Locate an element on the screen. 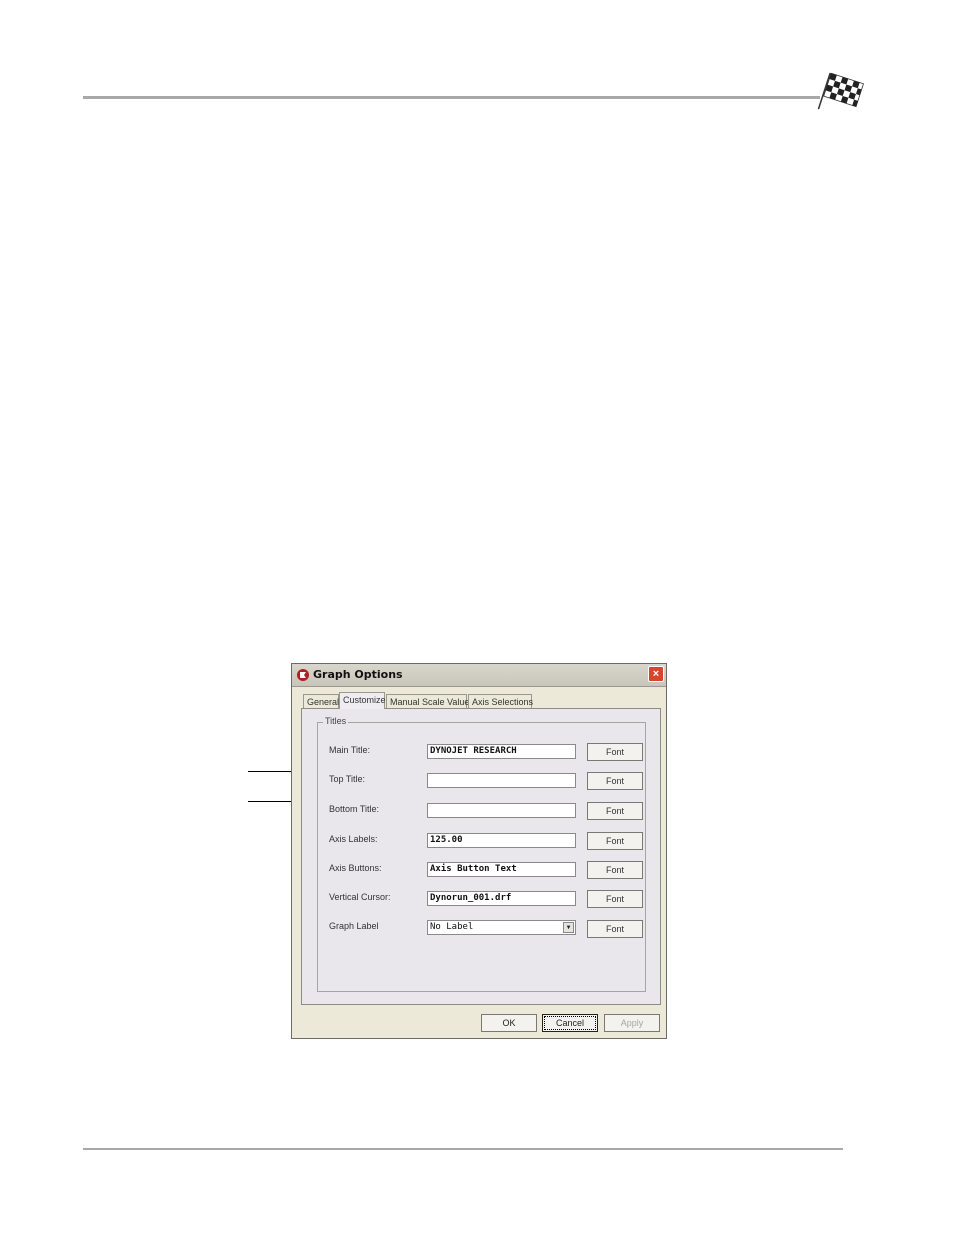  ok-button: OK is located at coordinates (509, 1023).